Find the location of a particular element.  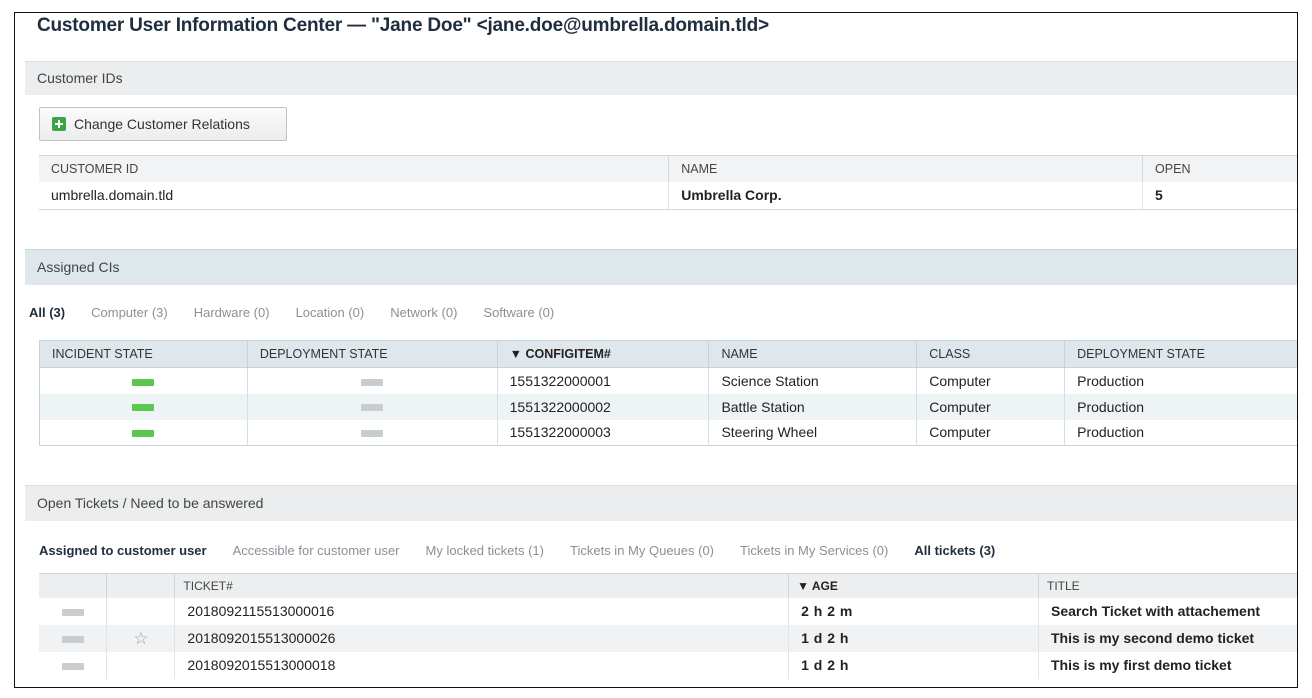

ticket-title-cell: Search Ticket with attachement is located at coordinates (1167, 611).